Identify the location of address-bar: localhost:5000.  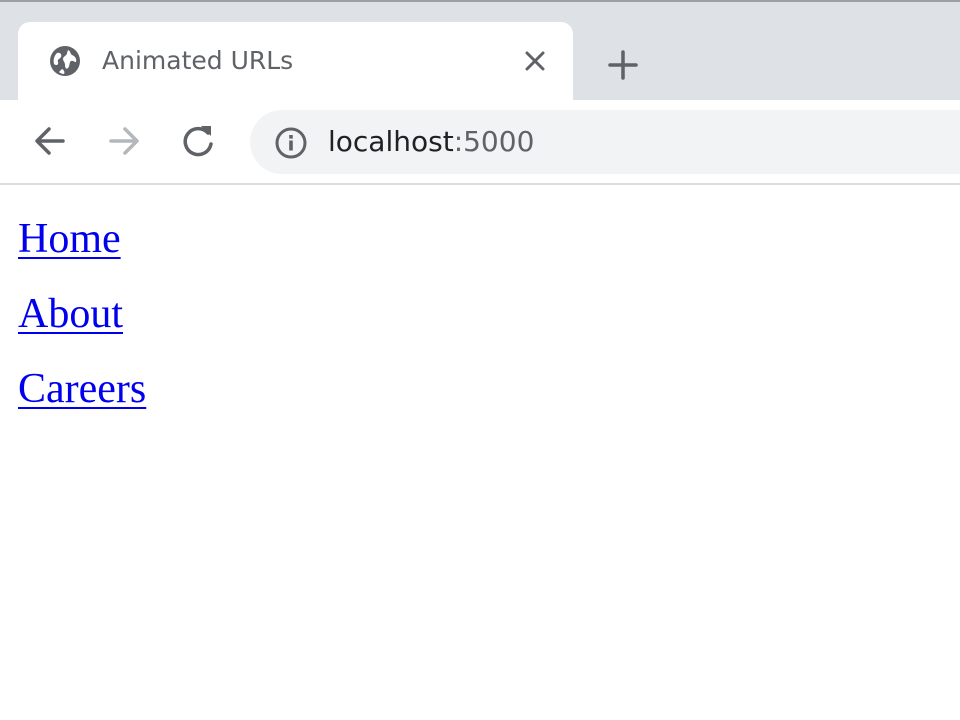
(605, 142).